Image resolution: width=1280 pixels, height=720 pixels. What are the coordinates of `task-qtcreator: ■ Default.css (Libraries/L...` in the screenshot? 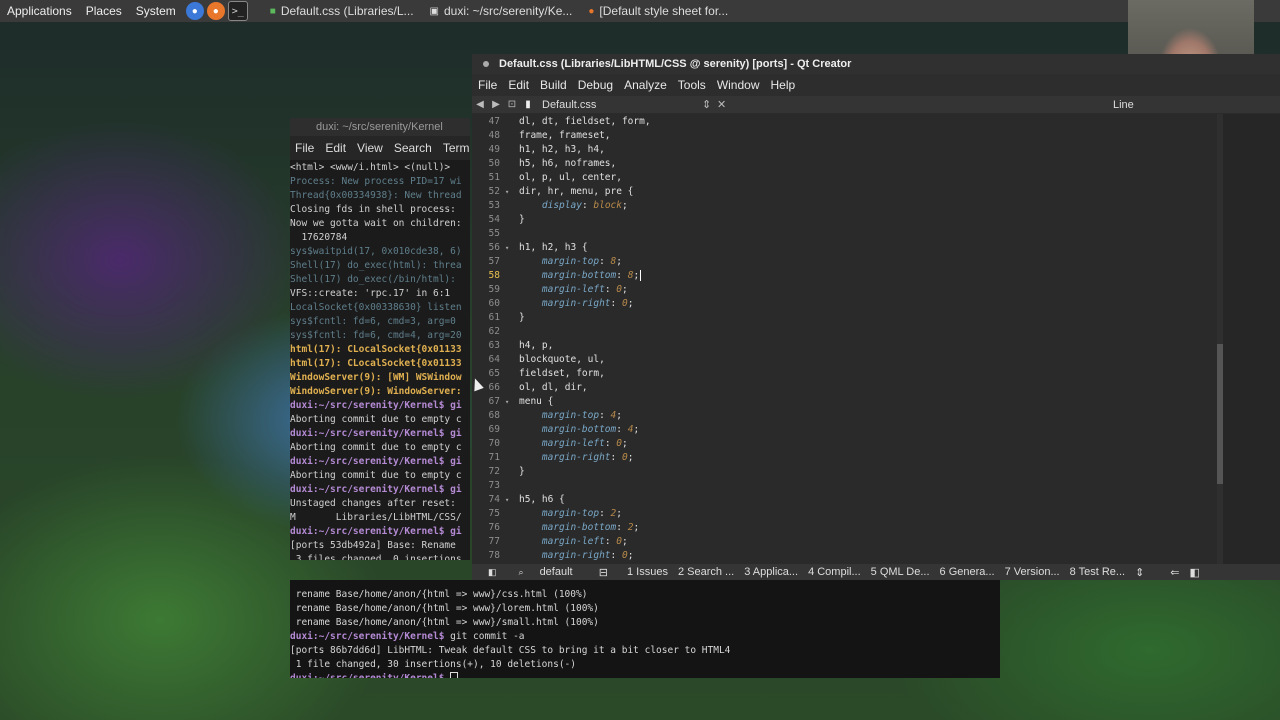 It's located at (342, 11).